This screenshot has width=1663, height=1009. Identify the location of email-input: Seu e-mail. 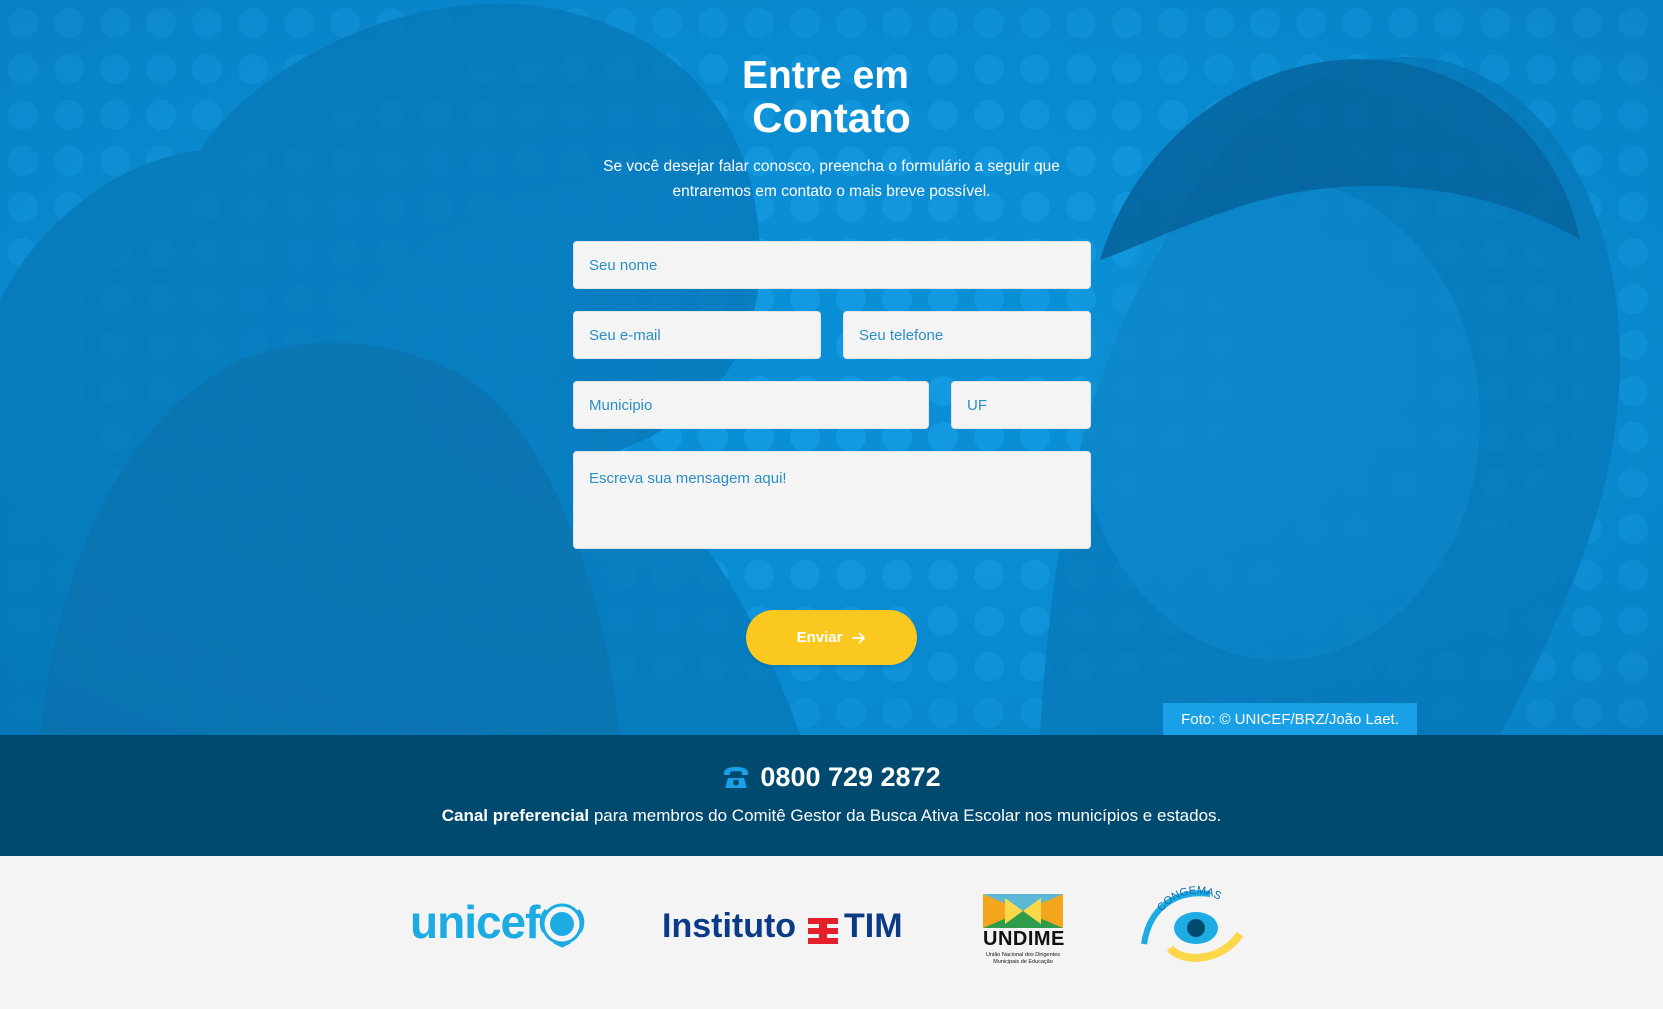
(697, 335).